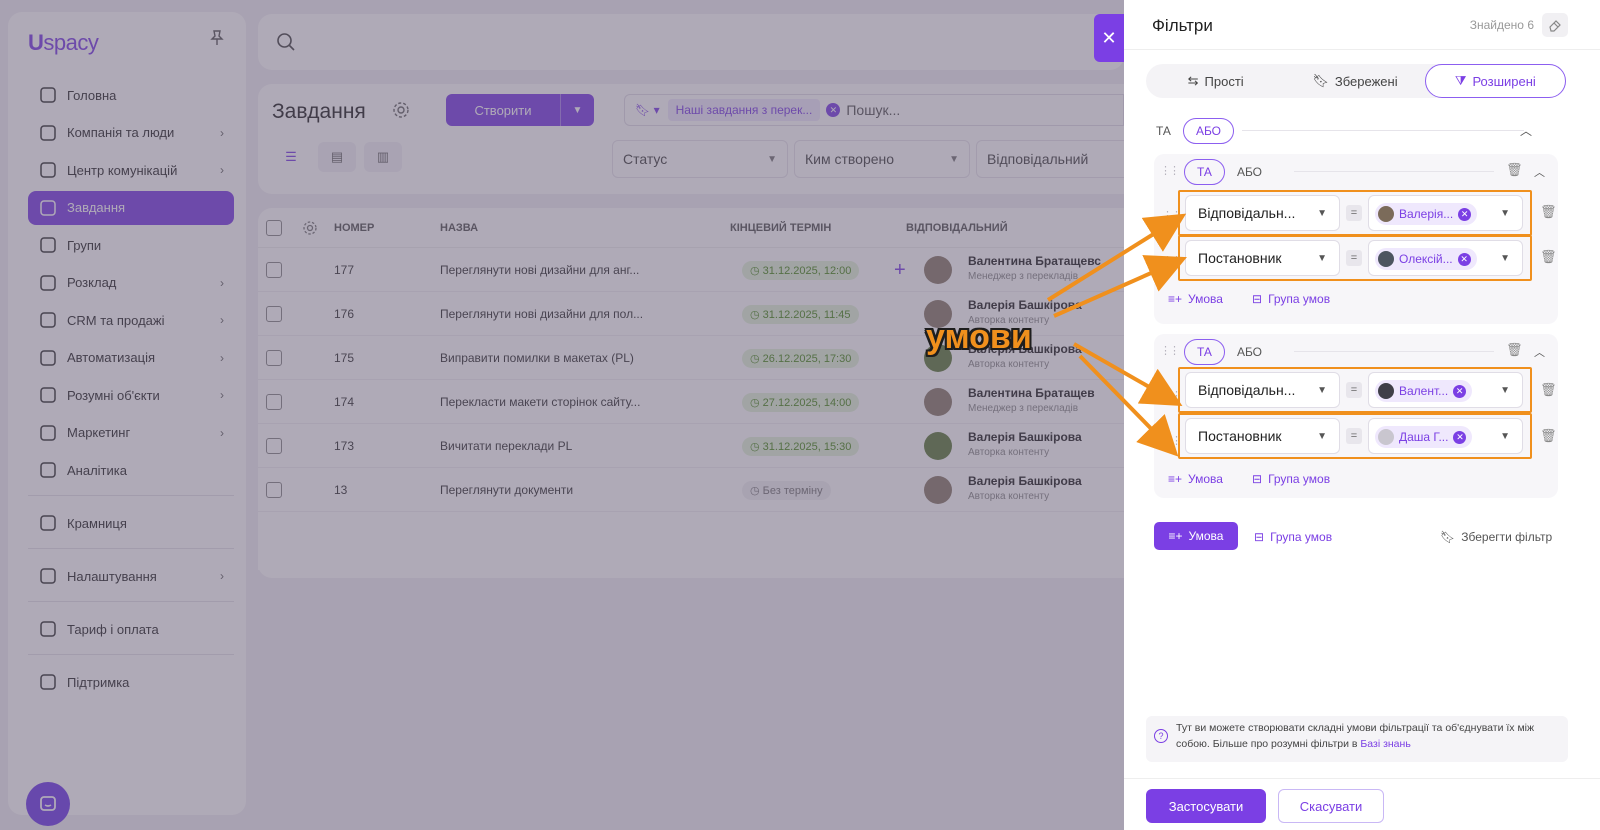  What do you see at coordinates (1385, 744) in the screenshot?
I see `knowledge-base-link: Базі знань` at bounding box center [1385, 744].